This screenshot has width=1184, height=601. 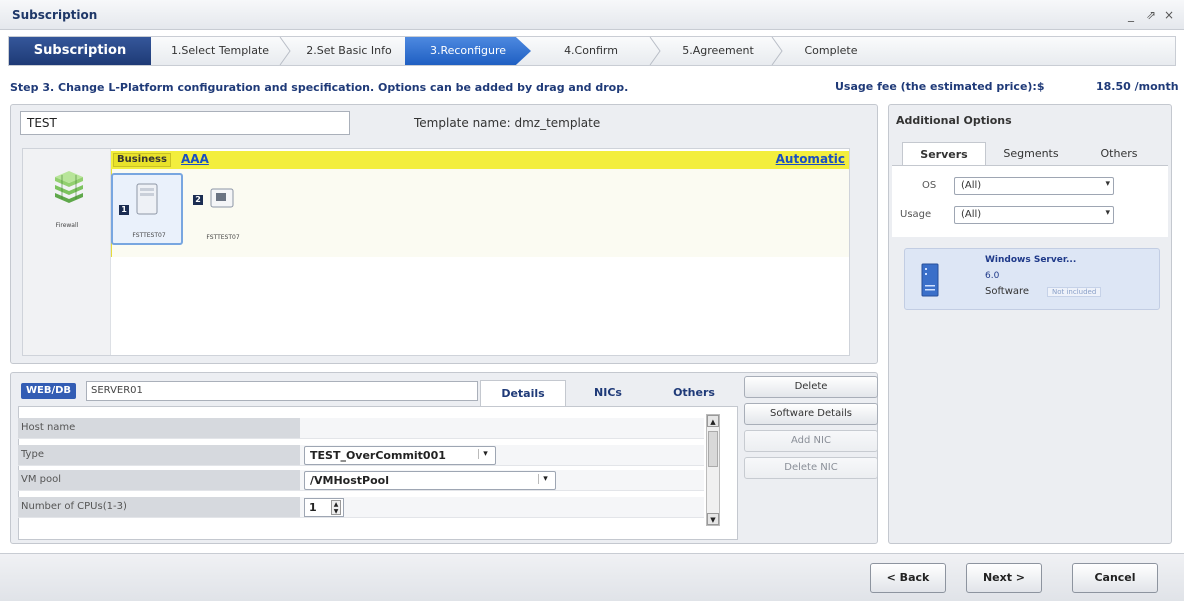 What do you see at coordinates (378, 455) in the screenshot?
I see `type-select-value: TEST_OverCommit001` at bounding box center [378, 455].